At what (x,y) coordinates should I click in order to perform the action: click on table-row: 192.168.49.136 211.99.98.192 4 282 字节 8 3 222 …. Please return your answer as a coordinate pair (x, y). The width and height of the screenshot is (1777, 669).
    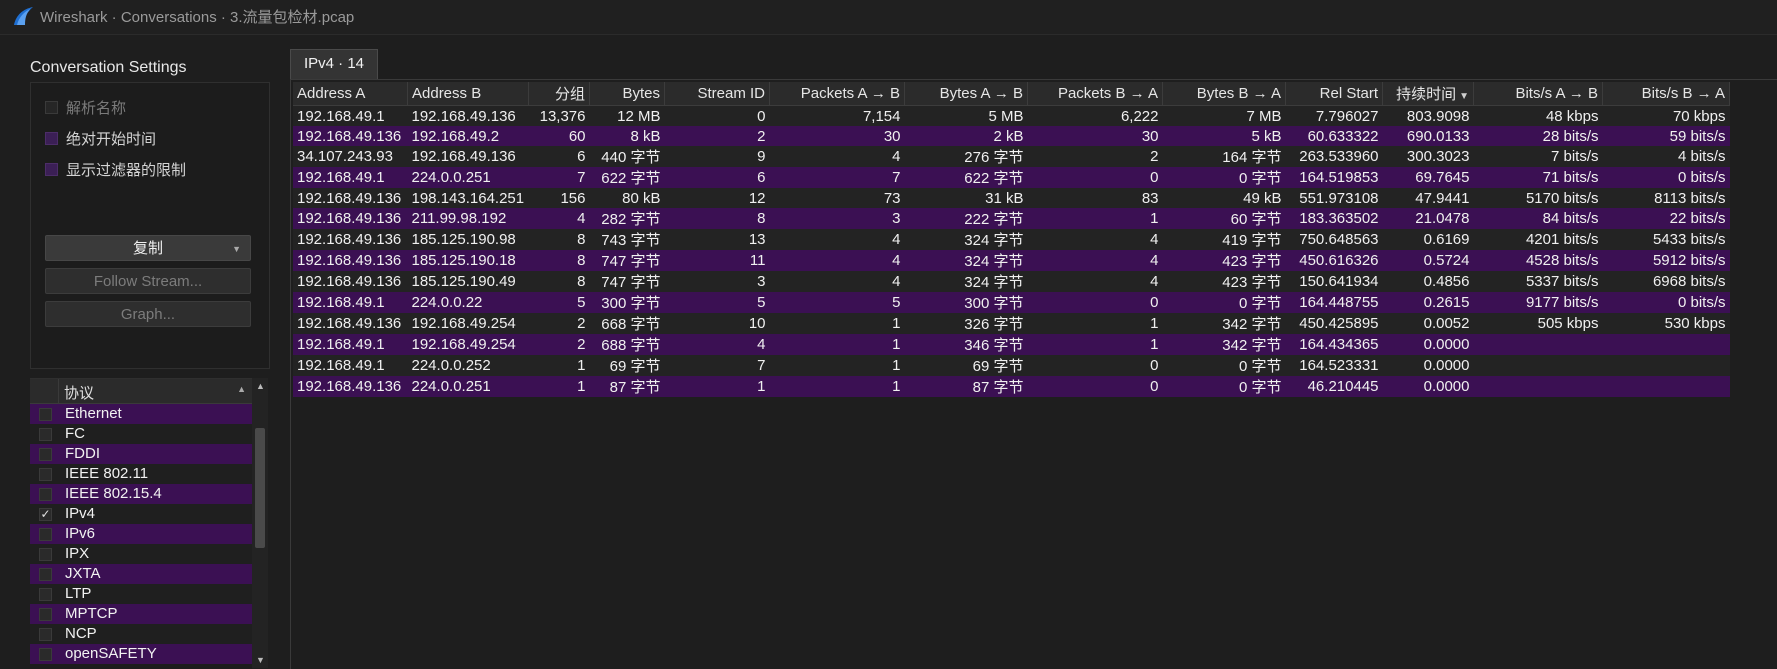
    Looking at the image, I should click on (1011, 218).